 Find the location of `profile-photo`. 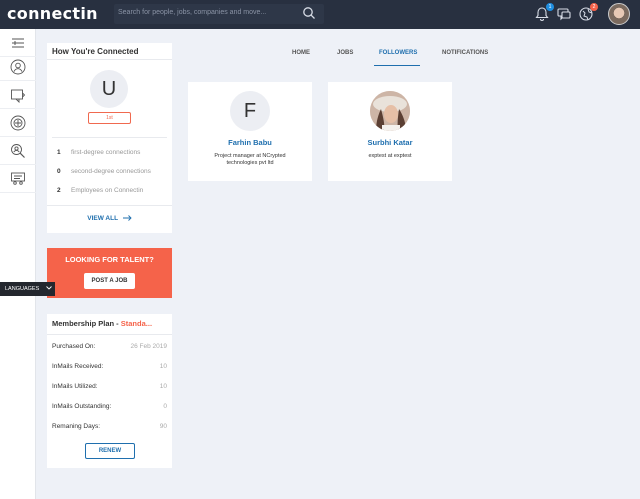

profile-photo is located at coordinates (390, 111).